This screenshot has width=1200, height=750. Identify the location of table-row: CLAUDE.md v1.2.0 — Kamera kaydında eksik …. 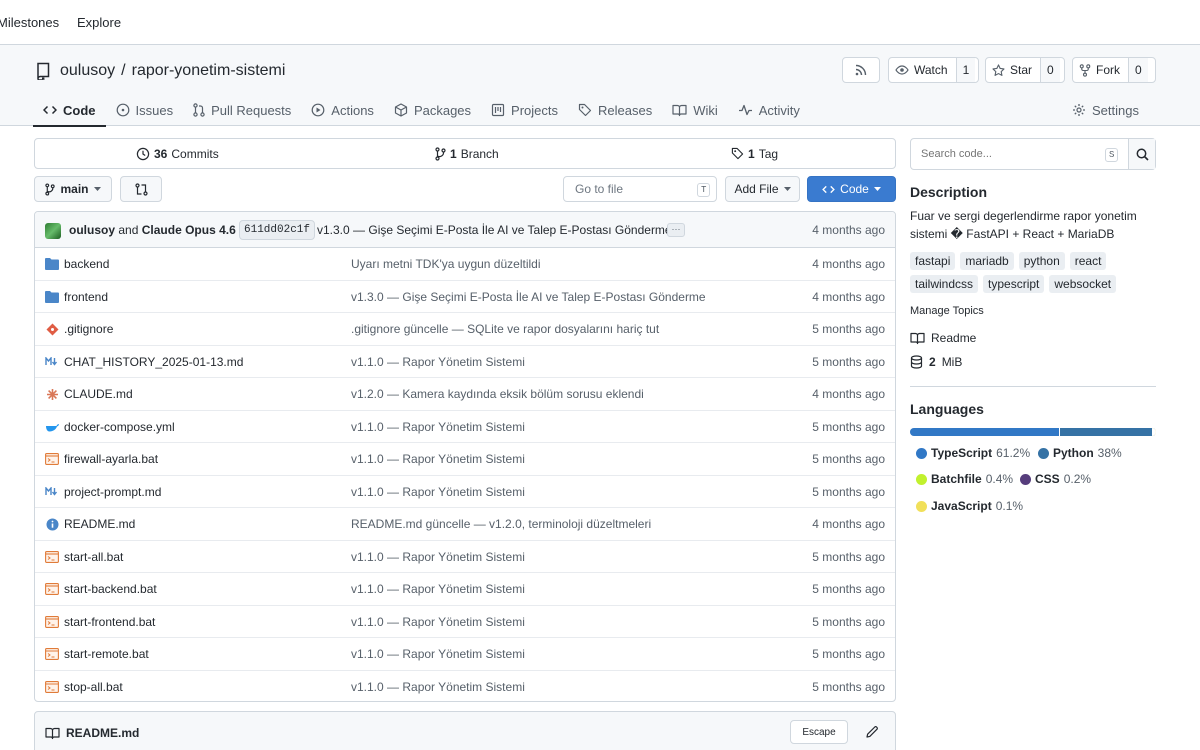
(465, 394).